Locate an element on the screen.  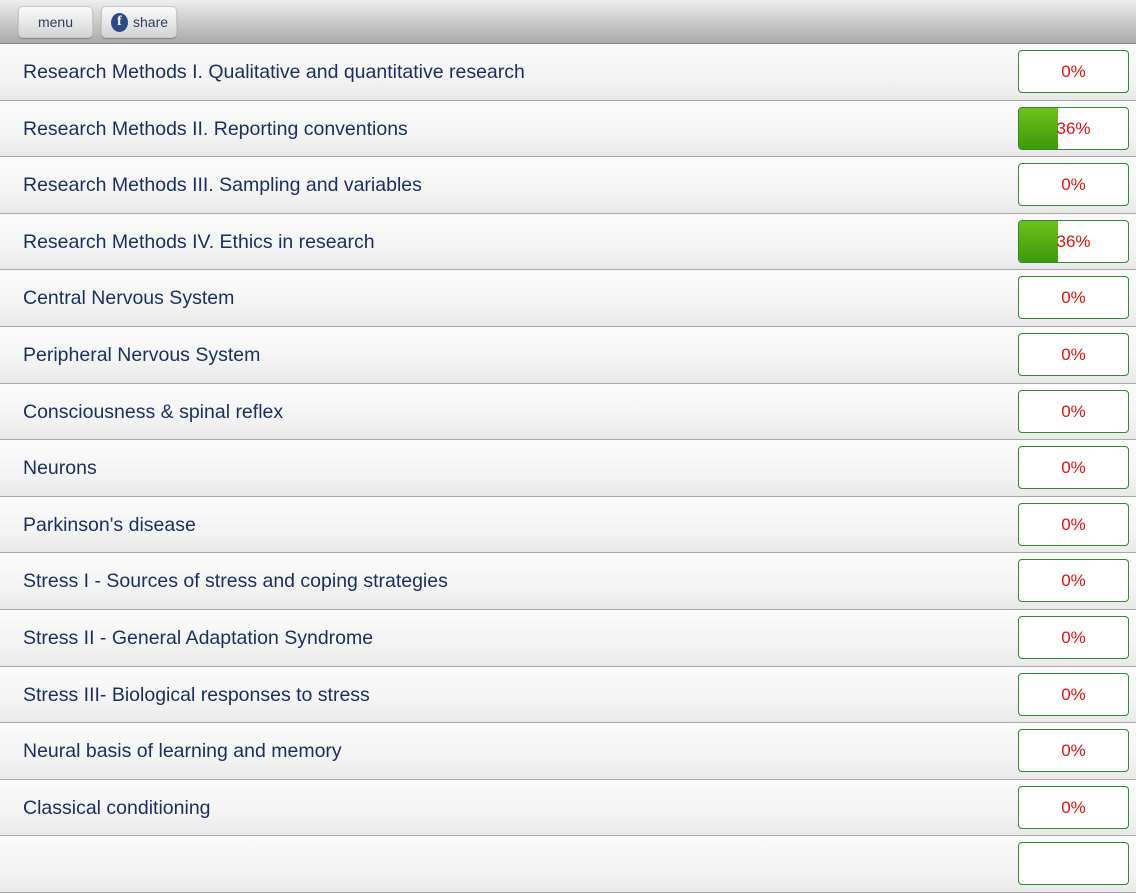
topic-title: Classical conditioning is located at coordinates (117, 807).